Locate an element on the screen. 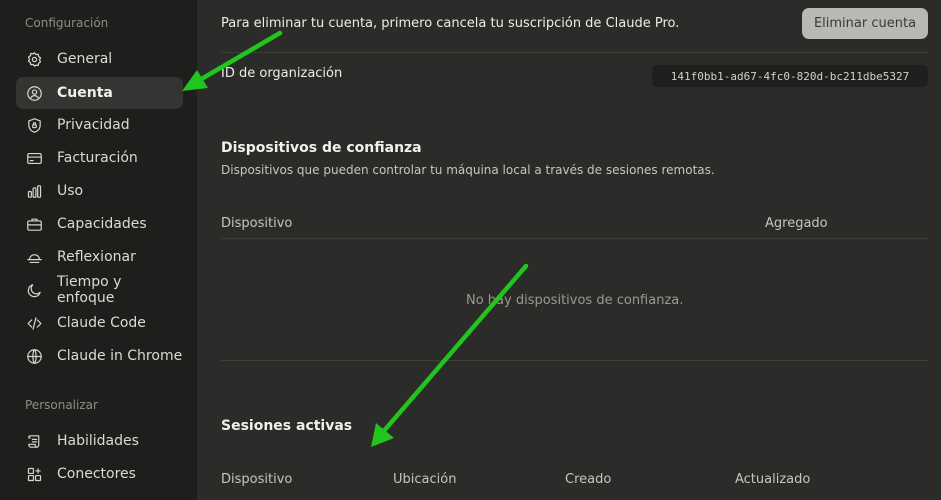 The height and width of the screenshot is (500, 941). table-divider is located at coordinates (574, 238).